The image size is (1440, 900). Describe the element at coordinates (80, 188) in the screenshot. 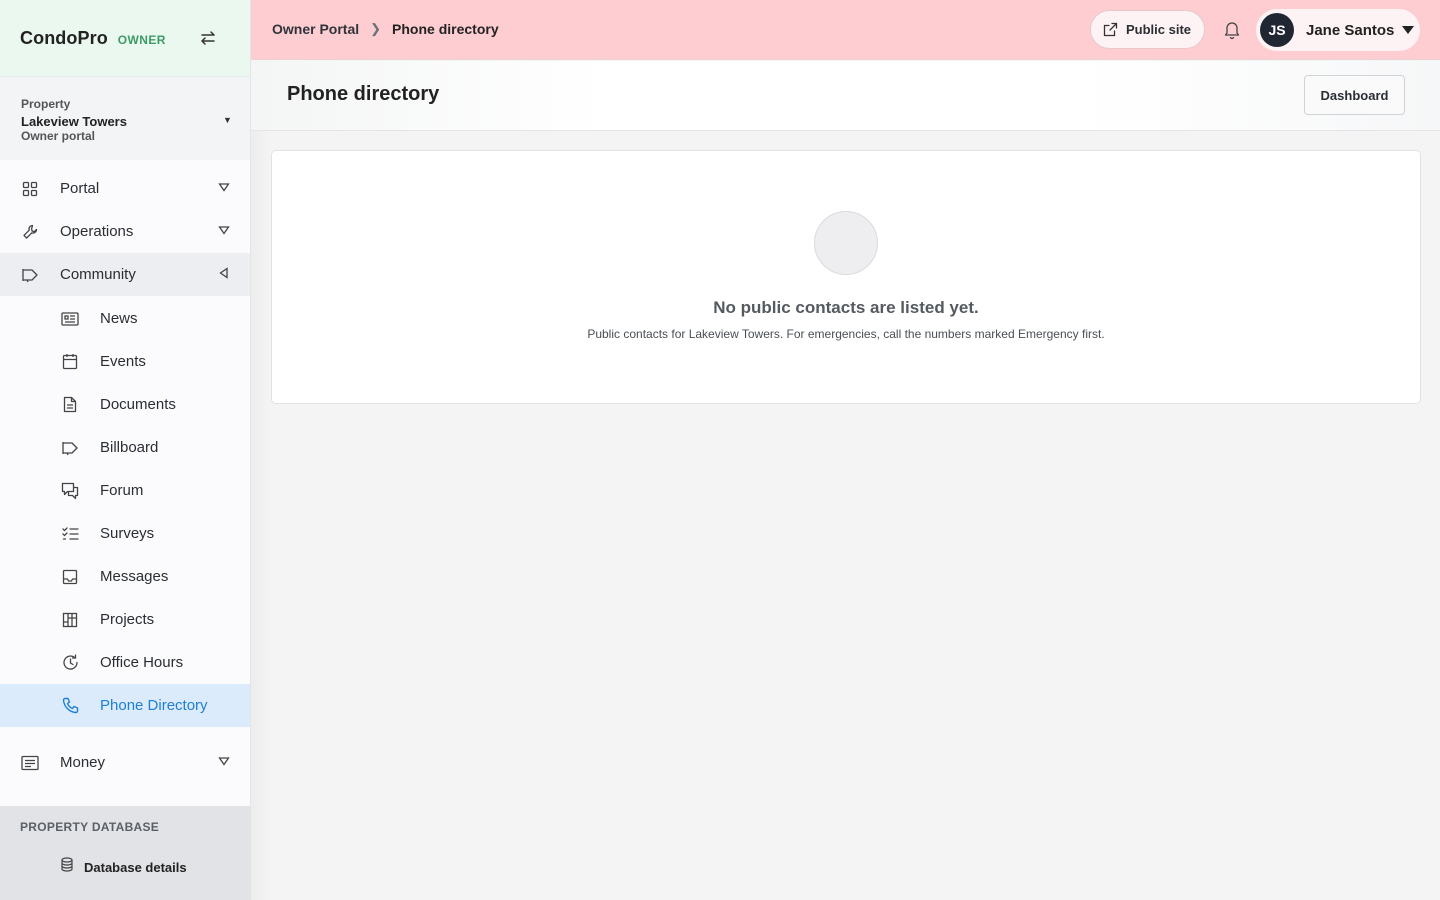

I see `nav-label: Portal` at that location.